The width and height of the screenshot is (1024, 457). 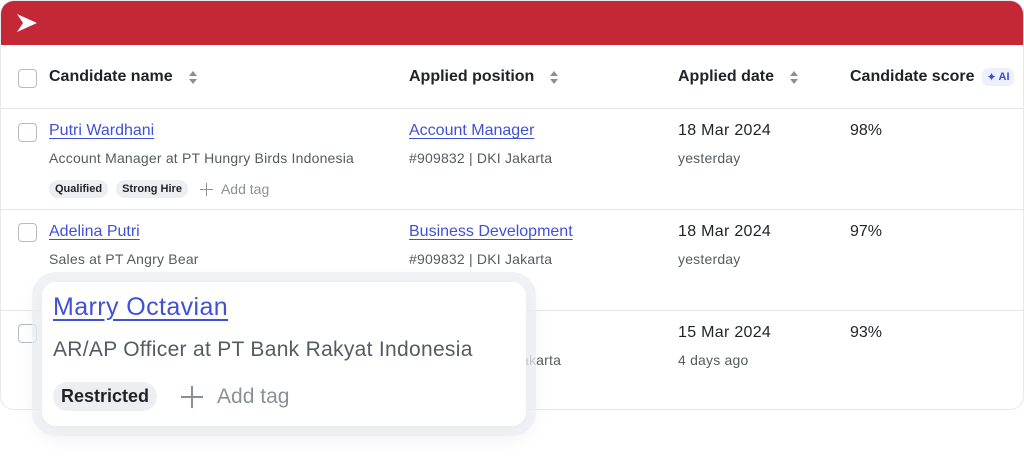 What do you see at coordinates (866, 130) in the screenshot?
I see `candidate-score: 98%` at bounding box center [866, 130].